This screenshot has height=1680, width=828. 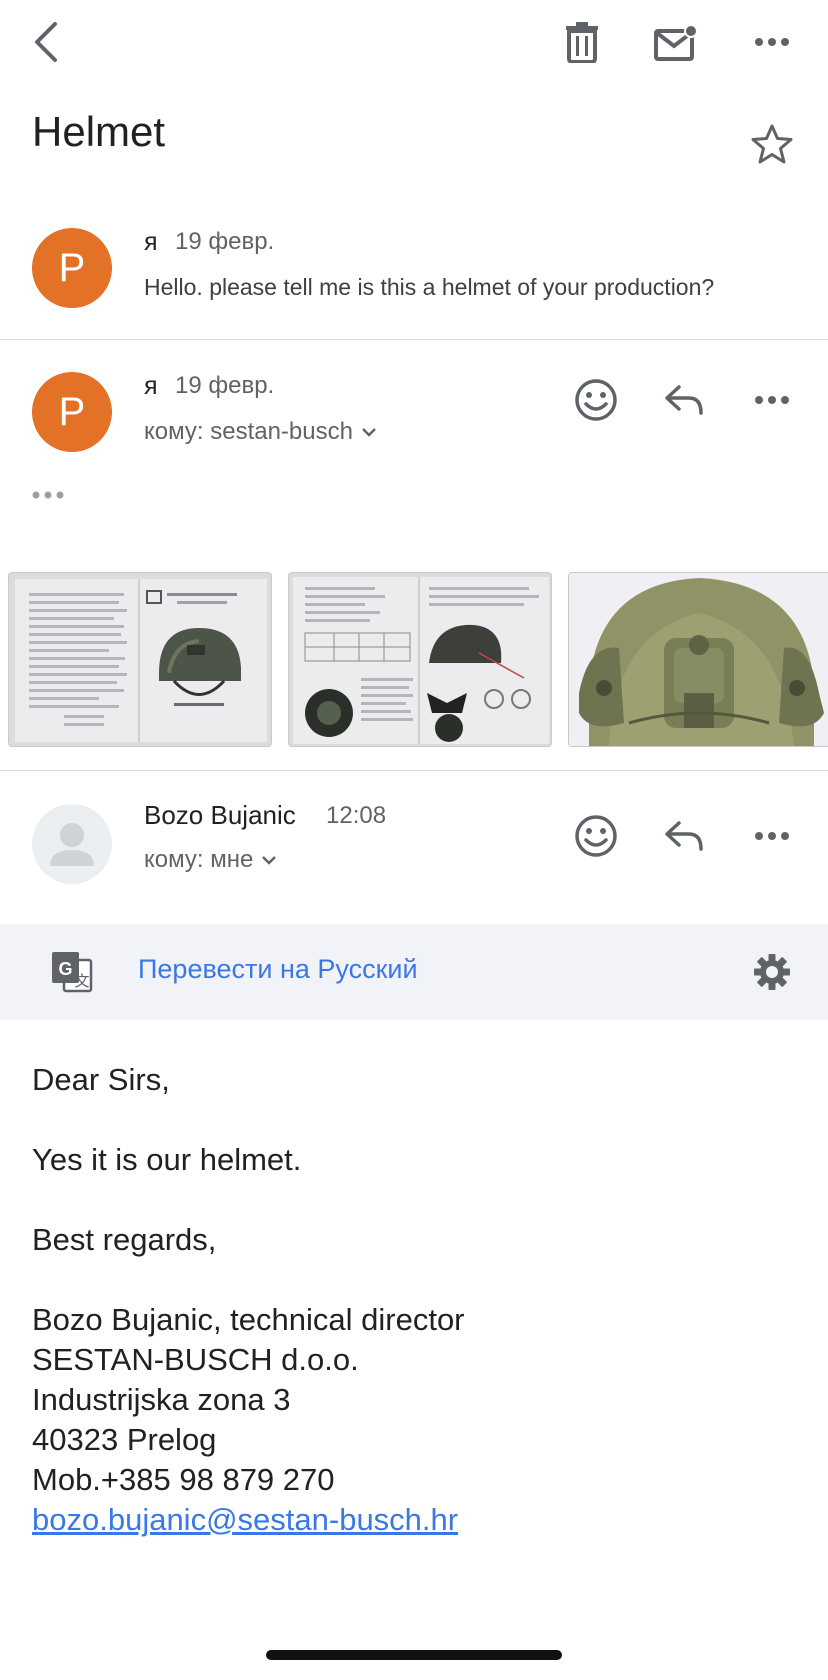 I want to click on sender-name: Bozo Bujanic, so click(x=220, y=815).